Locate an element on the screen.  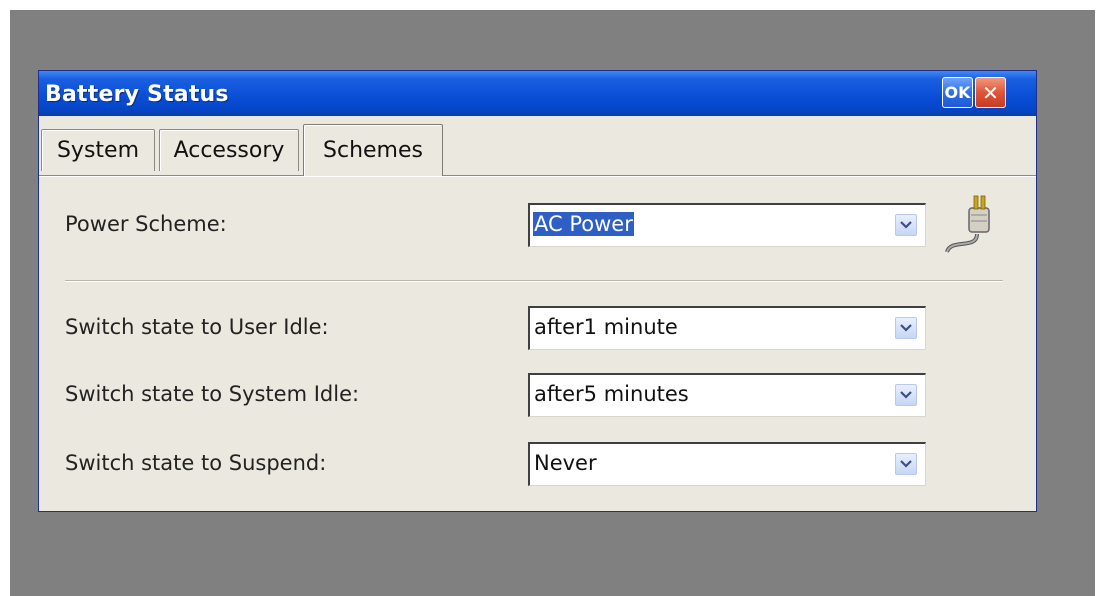
power-scheme-dropdown-button is located at coordinates (906, 225).